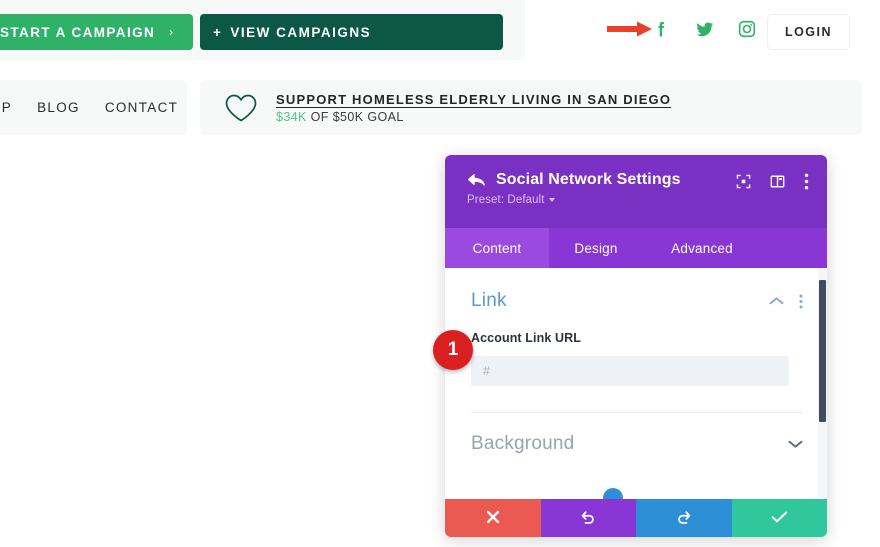  I want to click on tab-design: Design, so click(596, 248).